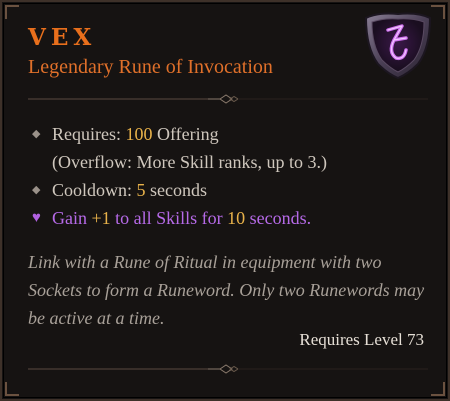 The image size is (450, 401). What do you see at coordinates (101, 218) in the screenshot?
I see `effect-value: +1` at bounding box center [101, 218].